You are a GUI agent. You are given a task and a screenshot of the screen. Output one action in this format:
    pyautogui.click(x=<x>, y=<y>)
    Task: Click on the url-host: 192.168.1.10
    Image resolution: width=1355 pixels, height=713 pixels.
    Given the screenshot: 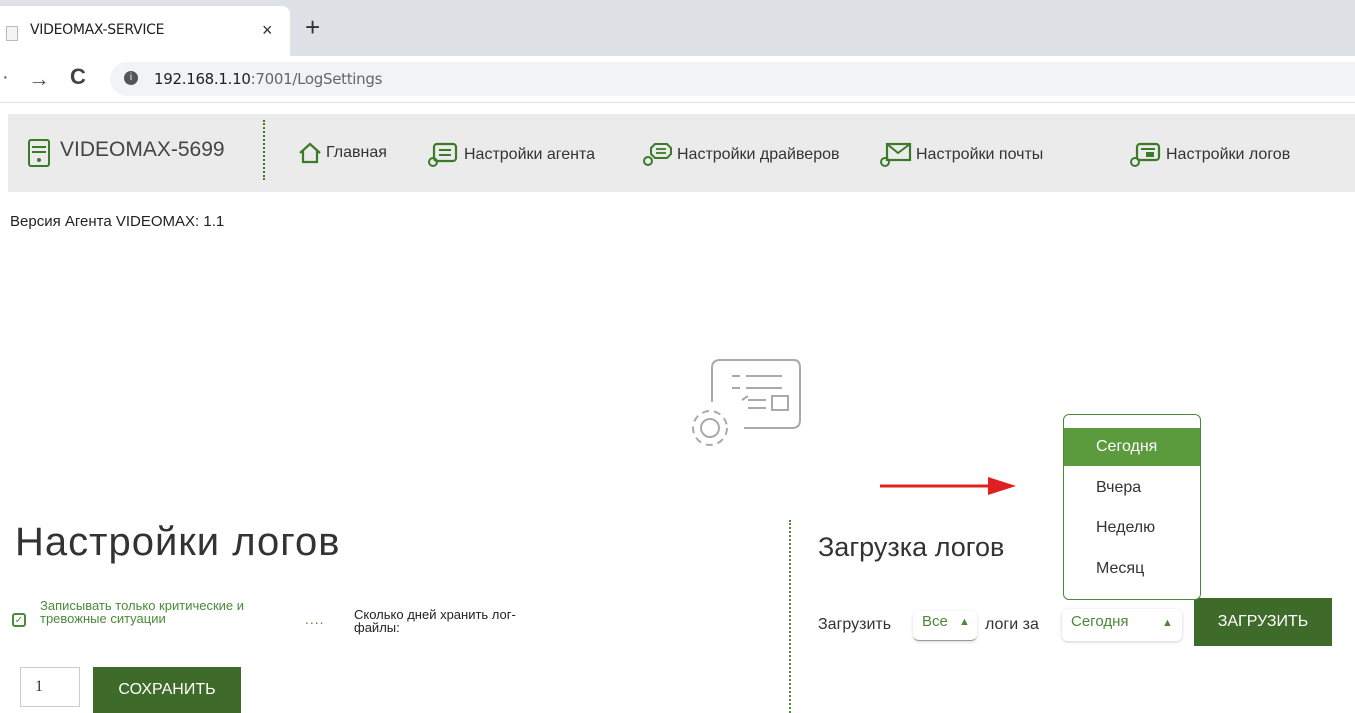 What is the action you would take?
    pyautogui.click(x=202, y=79)
    